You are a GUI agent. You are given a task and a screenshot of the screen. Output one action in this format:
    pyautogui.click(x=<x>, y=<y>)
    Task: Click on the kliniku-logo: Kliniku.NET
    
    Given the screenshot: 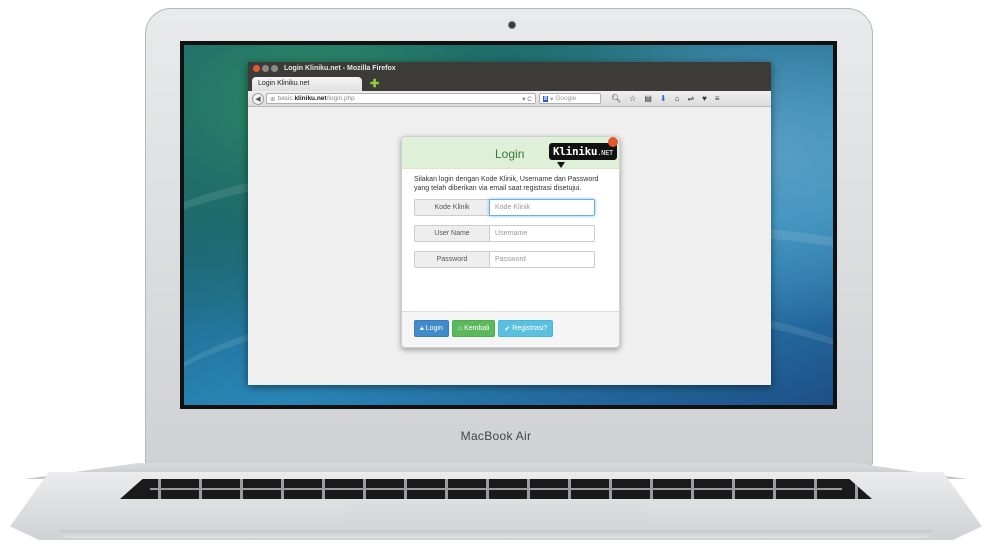 What is the action you would take?
    pyautogui.click(x=583, y=151)
    